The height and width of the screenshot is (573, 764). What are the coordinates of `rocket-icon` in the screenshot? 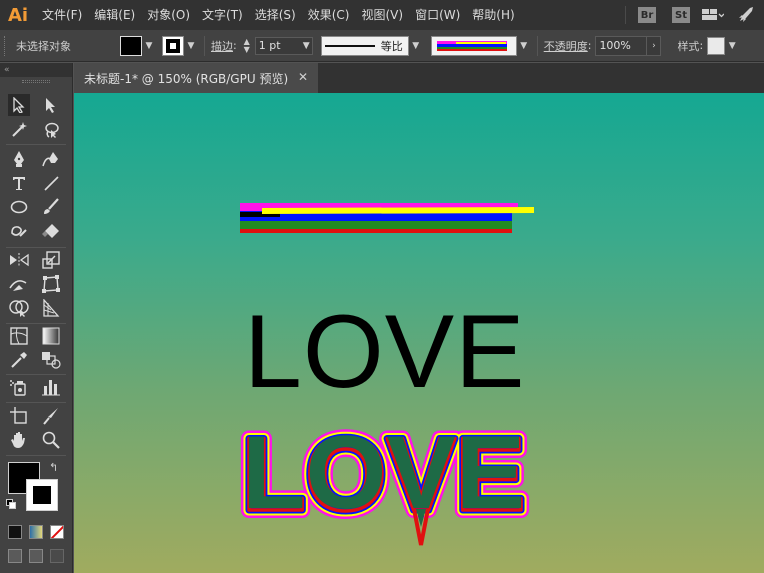 It's located at (746, 15).